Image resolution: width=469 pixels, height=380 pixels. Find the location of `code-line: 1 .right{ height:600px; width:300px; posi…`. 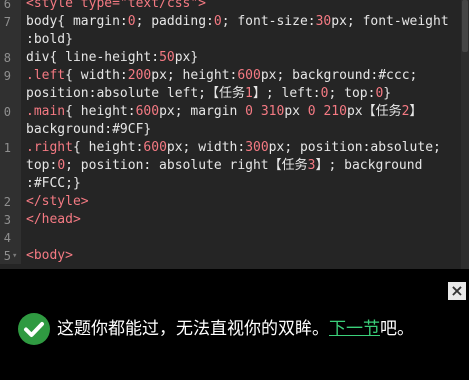

code-line: 1 .right{ height:600px; width:300px; posi… is located at coordinates (234, 148).